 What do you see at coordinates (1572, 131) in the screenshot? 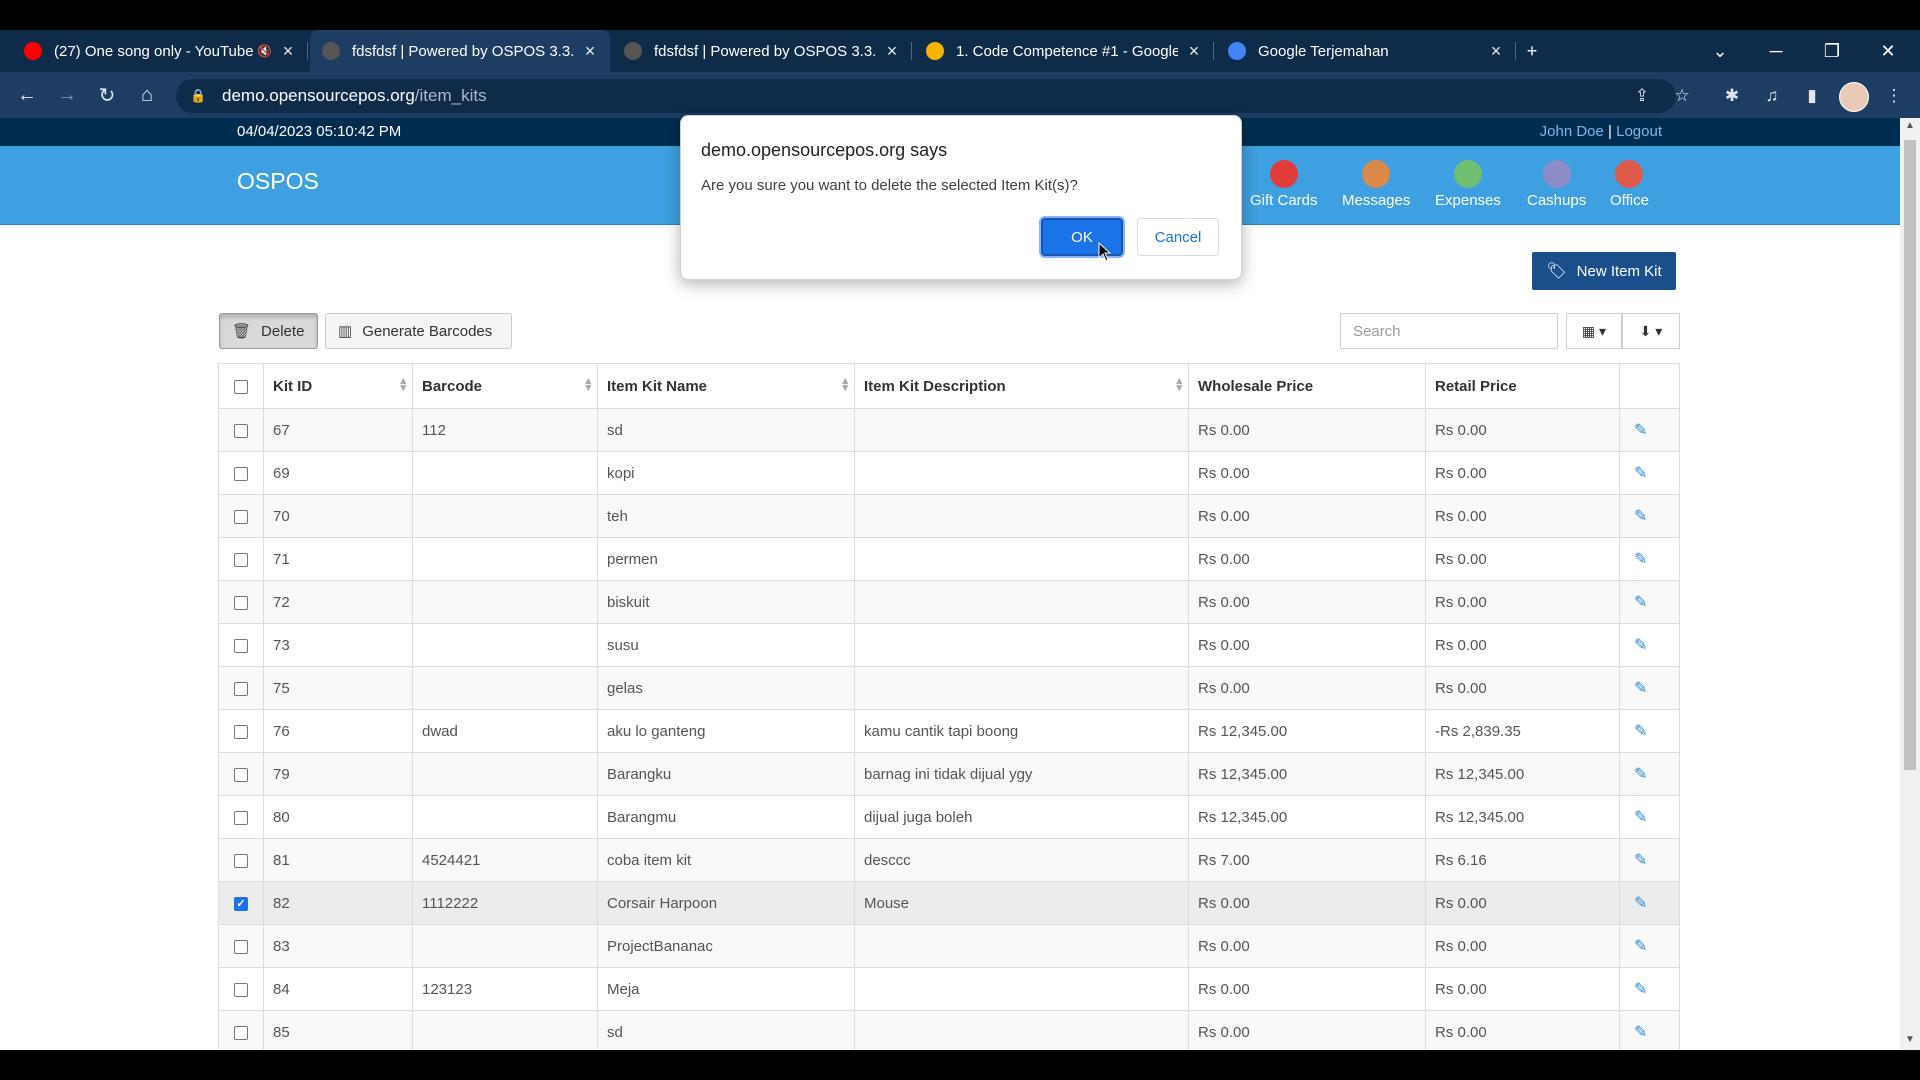
I see `user-name-link: John Doe` at bounding box center [1572, 131].